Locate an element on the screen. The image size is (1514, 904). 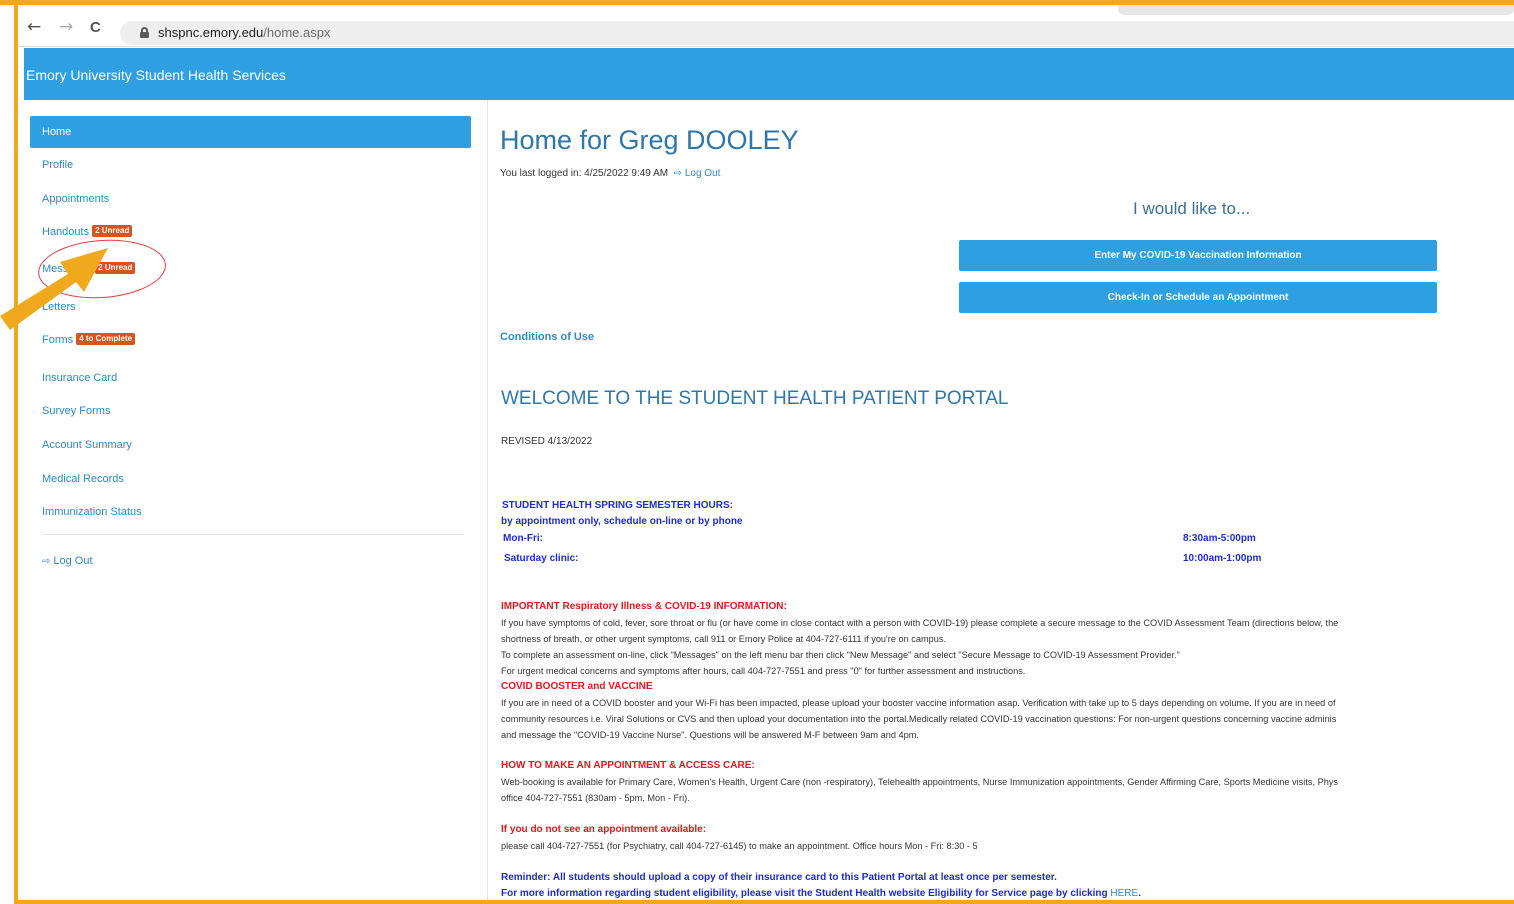
sidebar-item-label: Immunization Status is located at coordinates (92, 512).